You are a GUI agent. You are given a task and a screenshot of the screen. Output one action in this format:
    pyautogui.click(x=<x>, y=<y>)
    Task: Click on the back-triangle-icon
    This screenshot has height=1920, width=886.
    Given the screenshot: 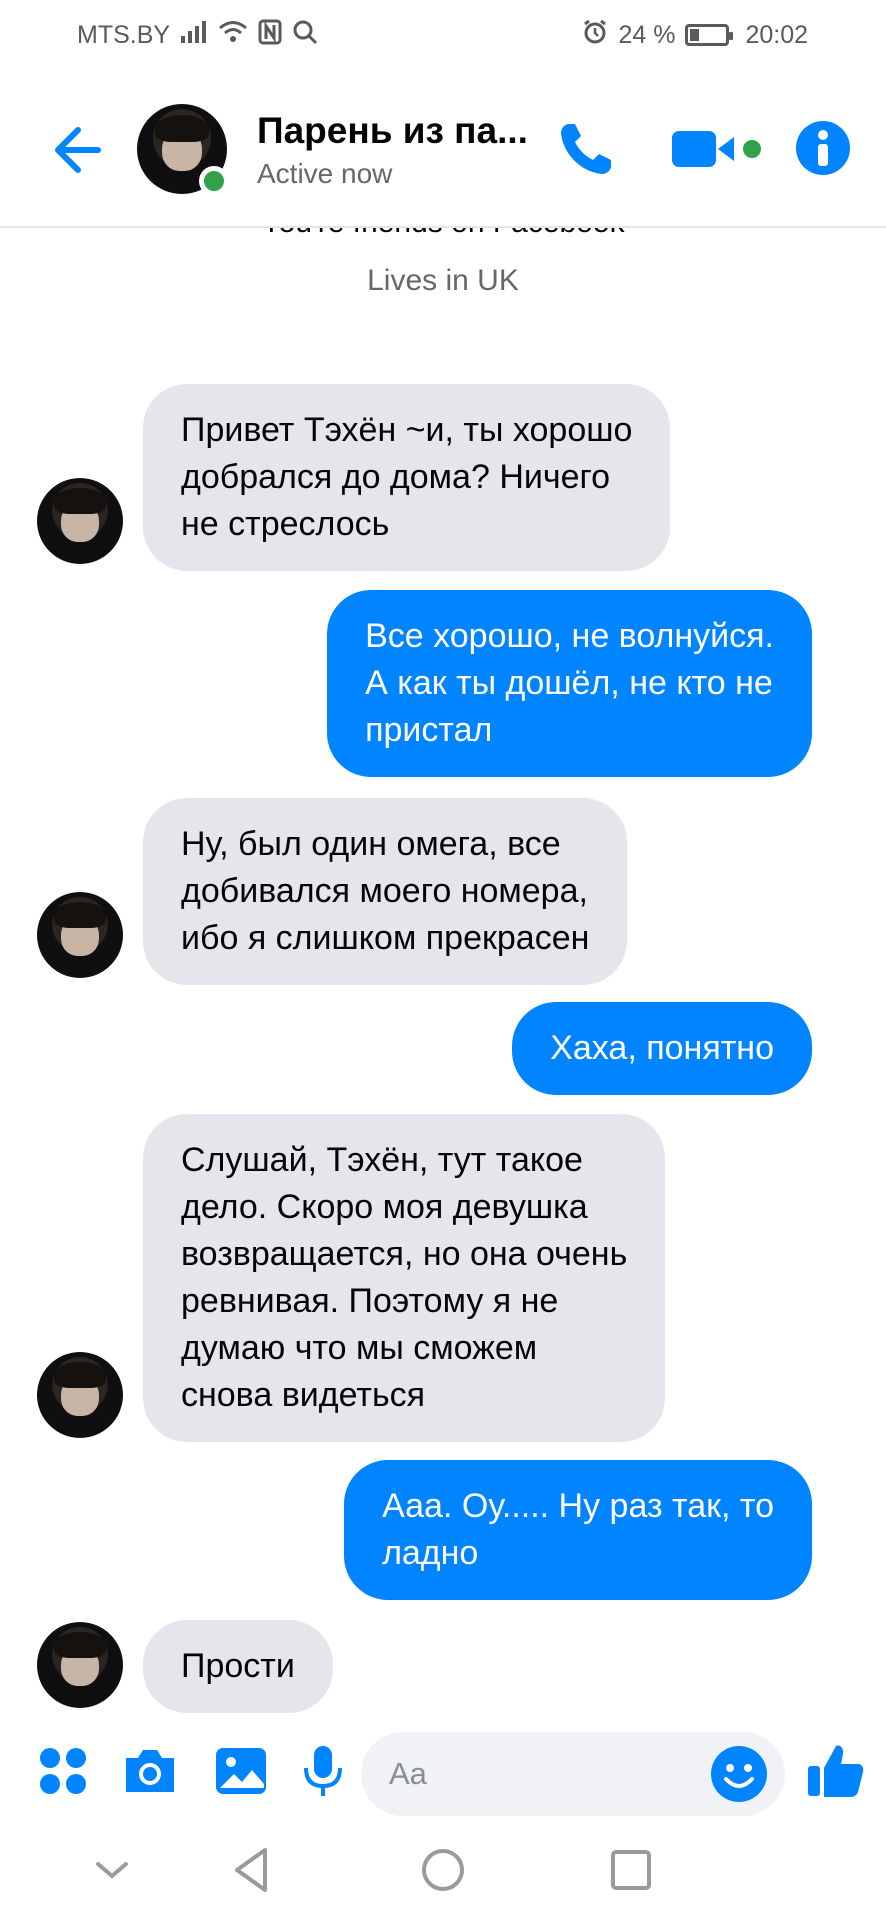 What is the action you would take?
    pyautogui.click(x=251, y=1870)
    